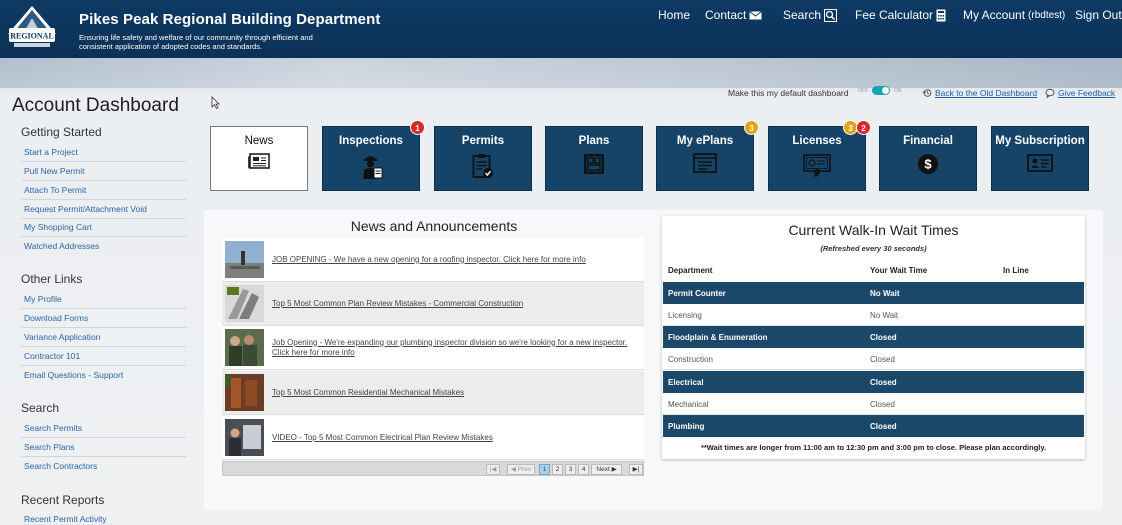  Describe the element at coordinates (705, 163) in the screenshot. I see `monitor-icon` at that location.